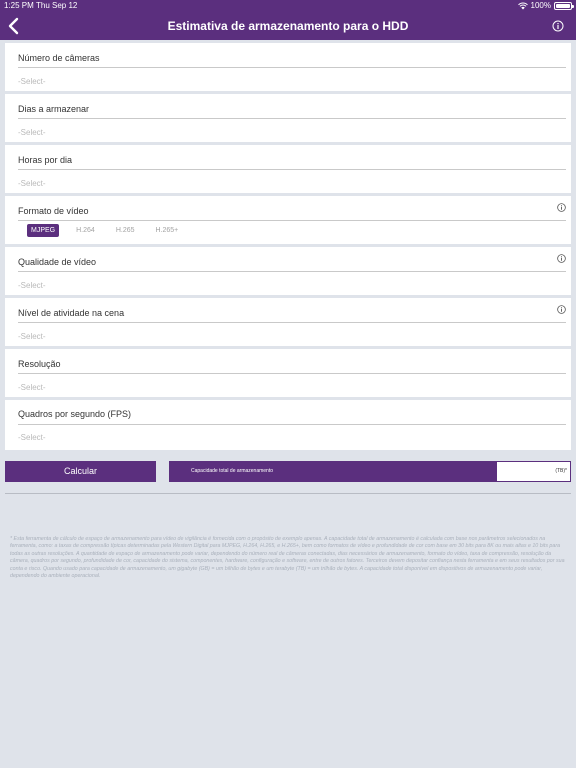 This screenshot has height=768, width=576. I want to click on field-label: Nível de atividade na cena, so click(71, 313).